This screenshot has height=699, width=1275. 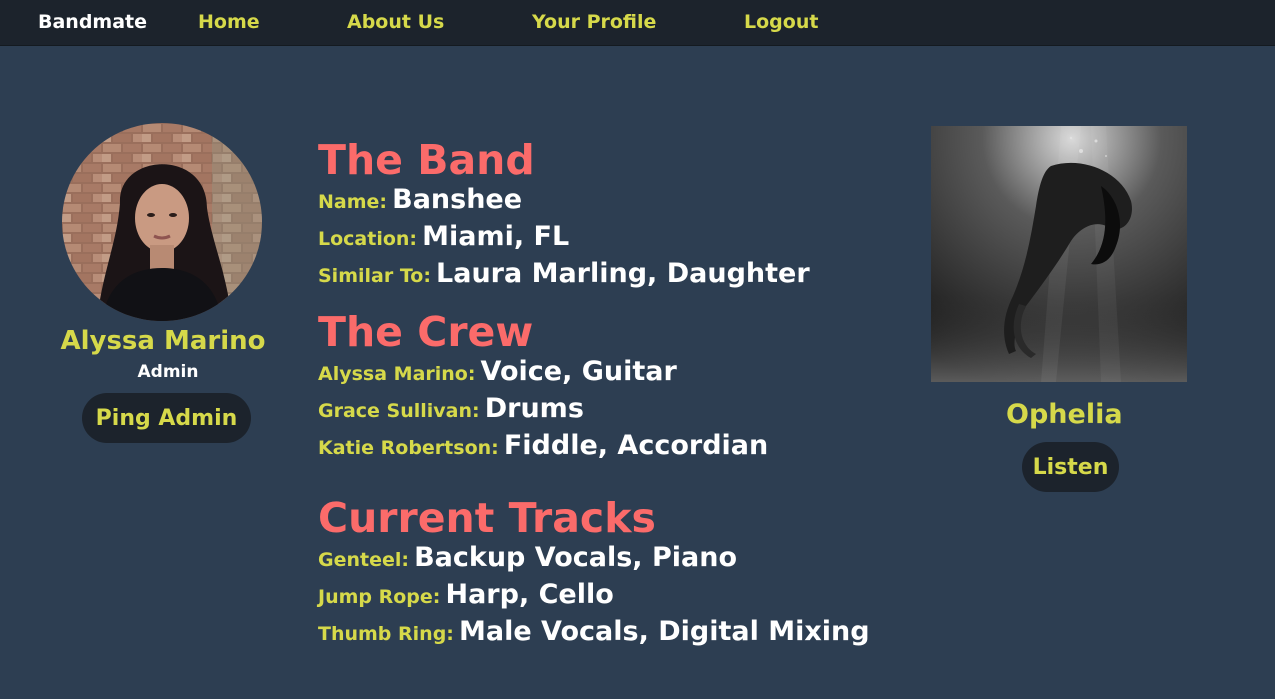 What do you see at coordinates (363, 560) in the screenshot?
I see `track-name-label: Genteel:` at bounding box center [363, 560].